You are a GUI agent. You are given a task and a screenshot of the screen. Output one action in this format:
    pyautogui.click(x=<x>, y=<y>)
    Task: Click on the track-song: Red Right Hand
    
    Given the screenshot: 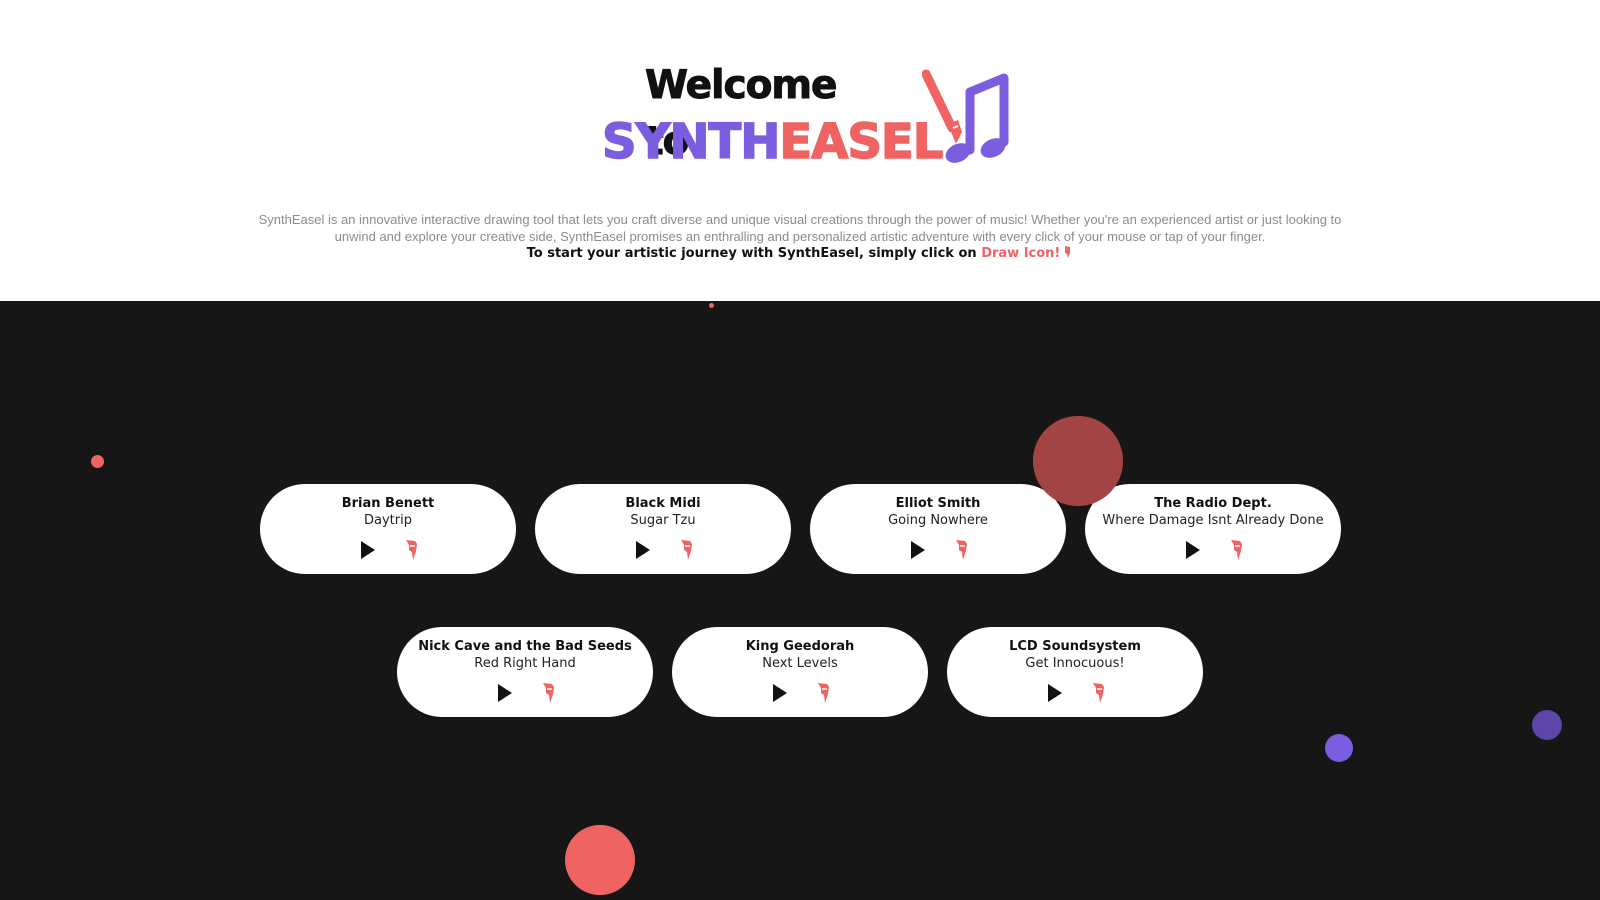 What is the action you would take?
    pyautogui.click(x=525, y=663)
    